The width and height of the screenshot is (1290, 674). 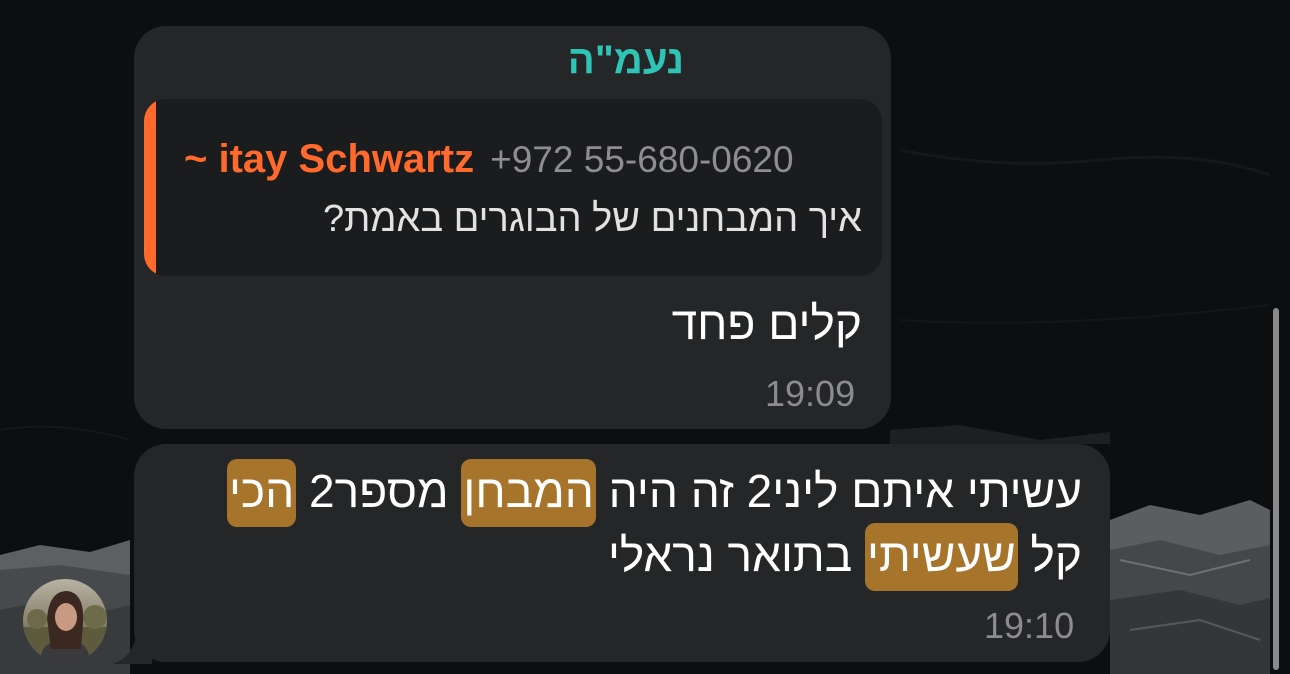 What do you see at coordinates (642, 159) in the screenshot?
I see `reply-author-phone: +972 55-680-0620` at bounding box center [642, 159].